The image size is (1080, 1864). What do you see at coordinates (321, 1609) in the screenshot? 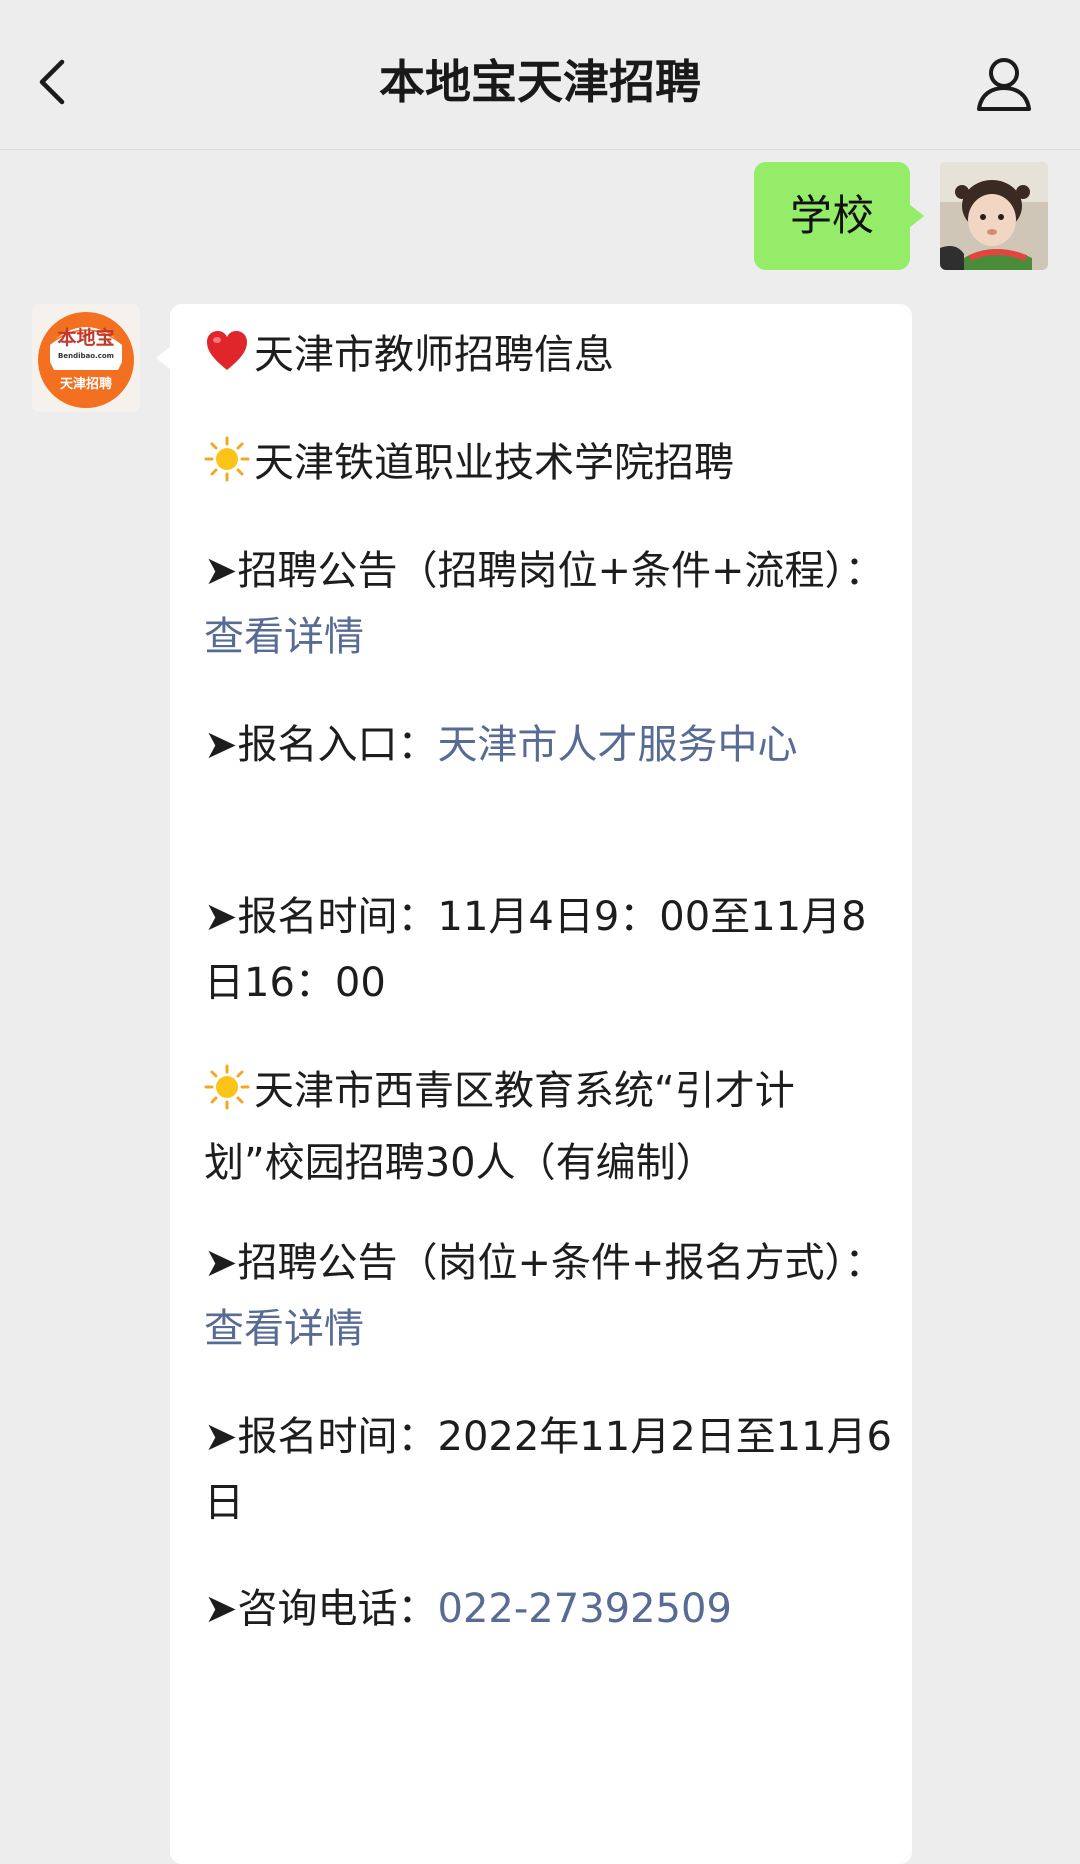
I see `line-label: ➤咨询电话：` at bounding box center [321, 1609].